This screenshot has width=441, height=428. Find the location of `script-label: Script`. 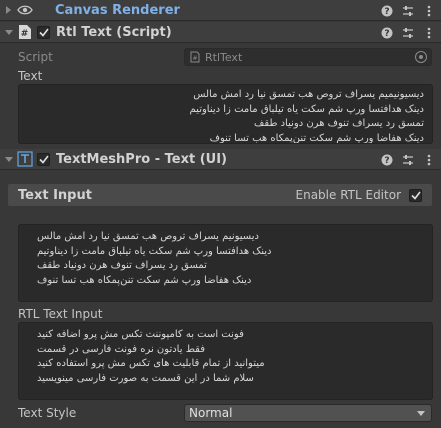

script-label: Script is located at coordinates (35, 57).